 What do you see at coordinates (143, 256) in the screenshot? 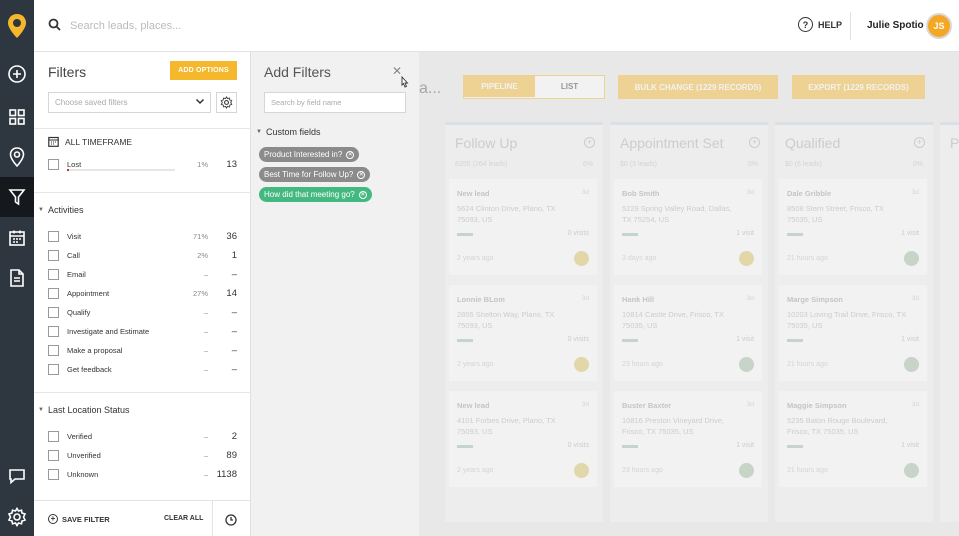
I see `activity-row: Call 2% 1` at bounding box center [143, 256].